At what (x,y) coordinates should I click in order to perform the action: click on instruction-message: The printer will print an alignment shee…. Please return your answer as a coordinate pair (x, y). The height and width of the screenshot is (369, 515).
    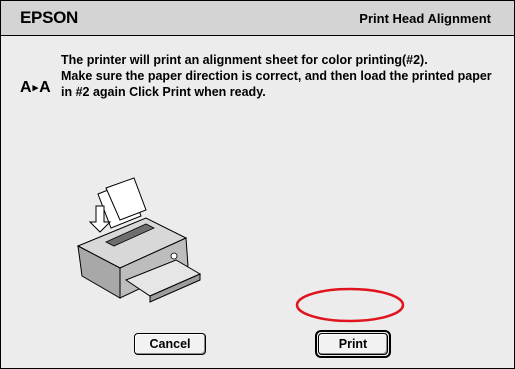
    Looking at the image, I should click on (281, 76).